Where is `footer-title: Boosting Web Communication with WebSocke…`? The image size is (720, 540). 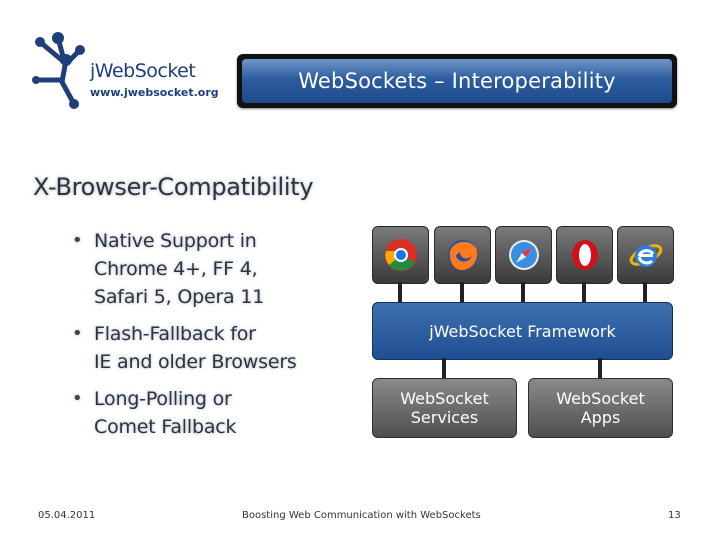 footer-title: Boosting Web Communication with WebSocke… is located at coordinates (361, 515).